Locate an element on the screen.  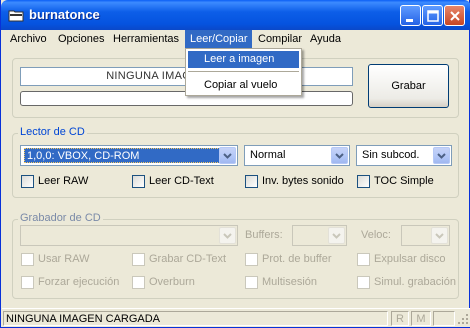
subcode-value: Sin subcod. is located at coordinates (391, 155).